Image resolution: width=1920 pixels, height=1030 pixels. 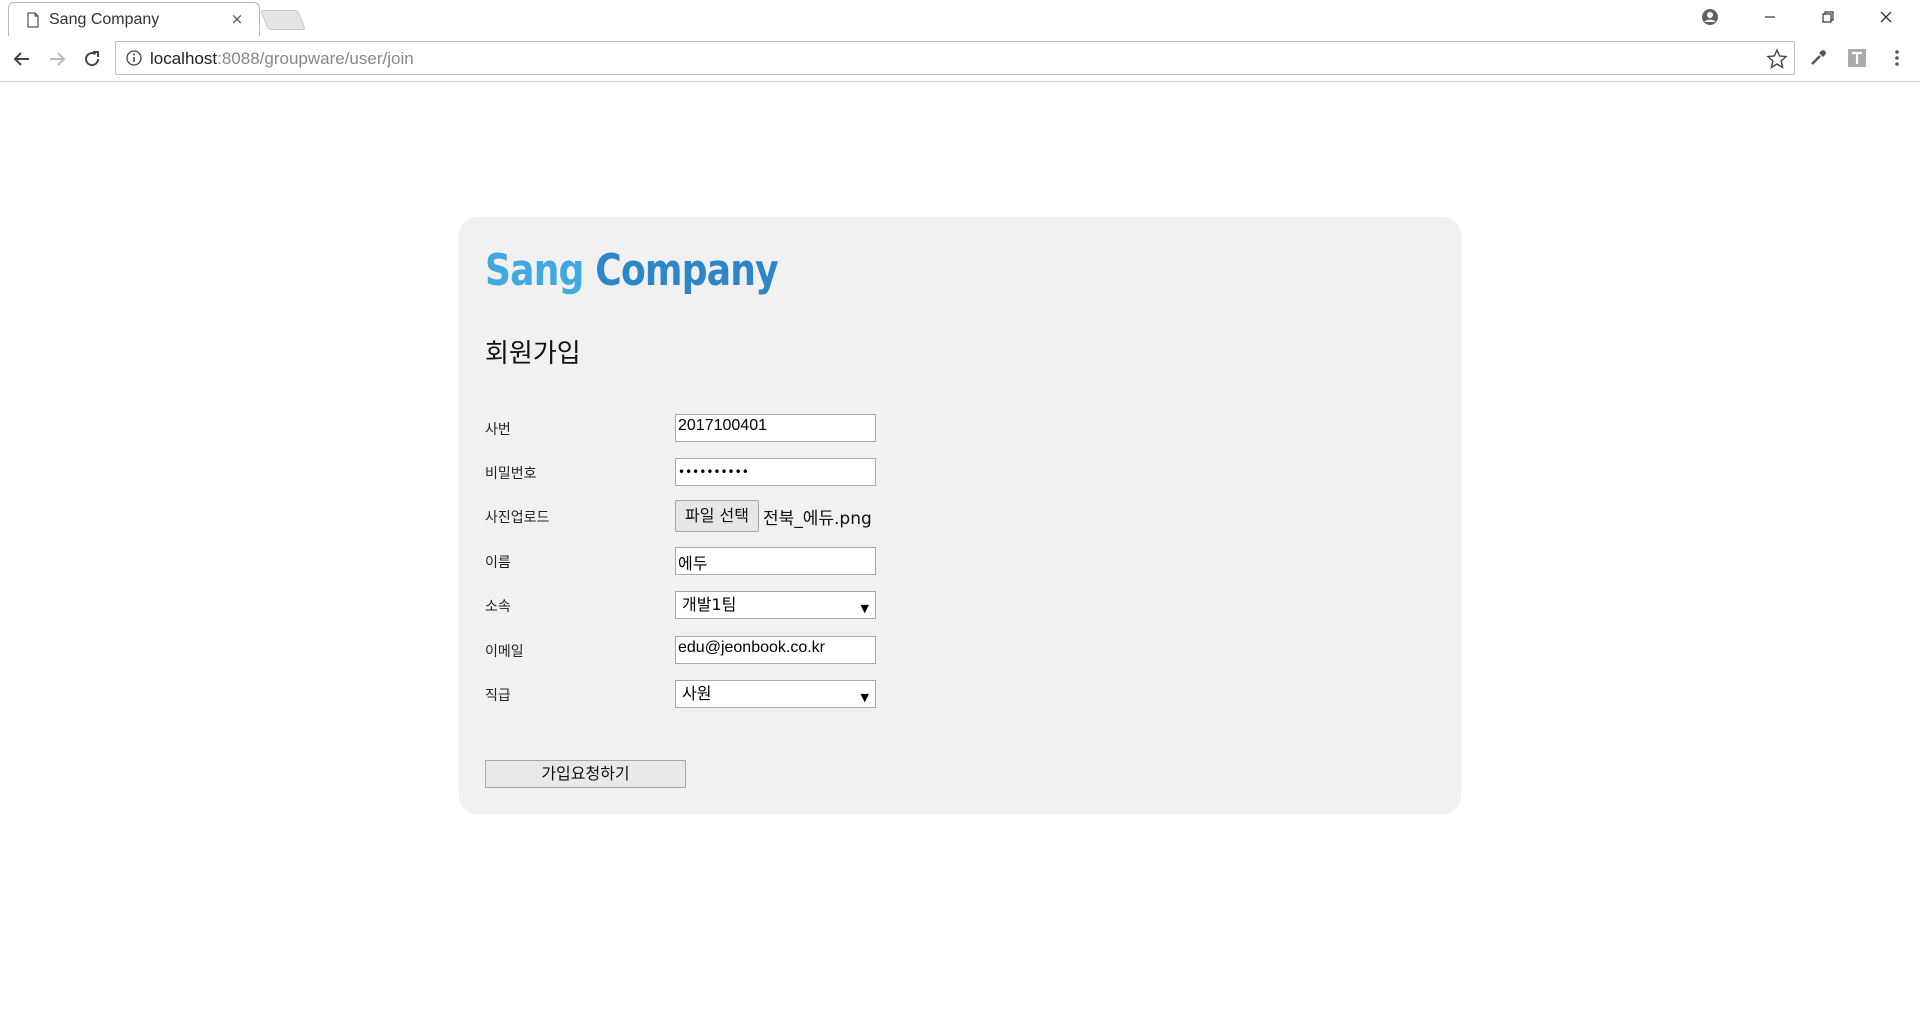 I want to click on password-label: 비밀번호, so click(x=511, y=474).